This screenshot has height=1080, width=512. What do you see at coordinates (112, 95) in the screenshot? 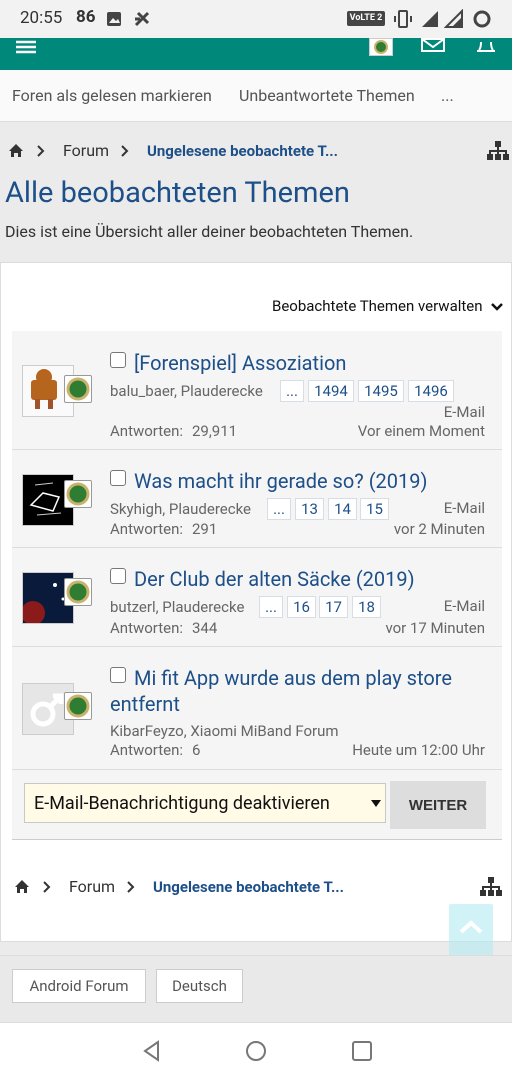
I see `tab-mark-read: Foren als gelesen markieren` at bounding box center [112, 95].